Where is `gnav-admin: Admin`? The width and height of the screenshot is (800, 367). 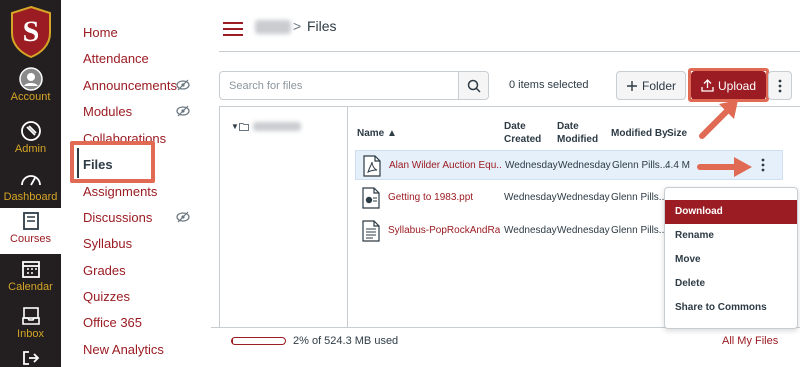 gnav-admin: Admin is located at coordinates (30, 141).